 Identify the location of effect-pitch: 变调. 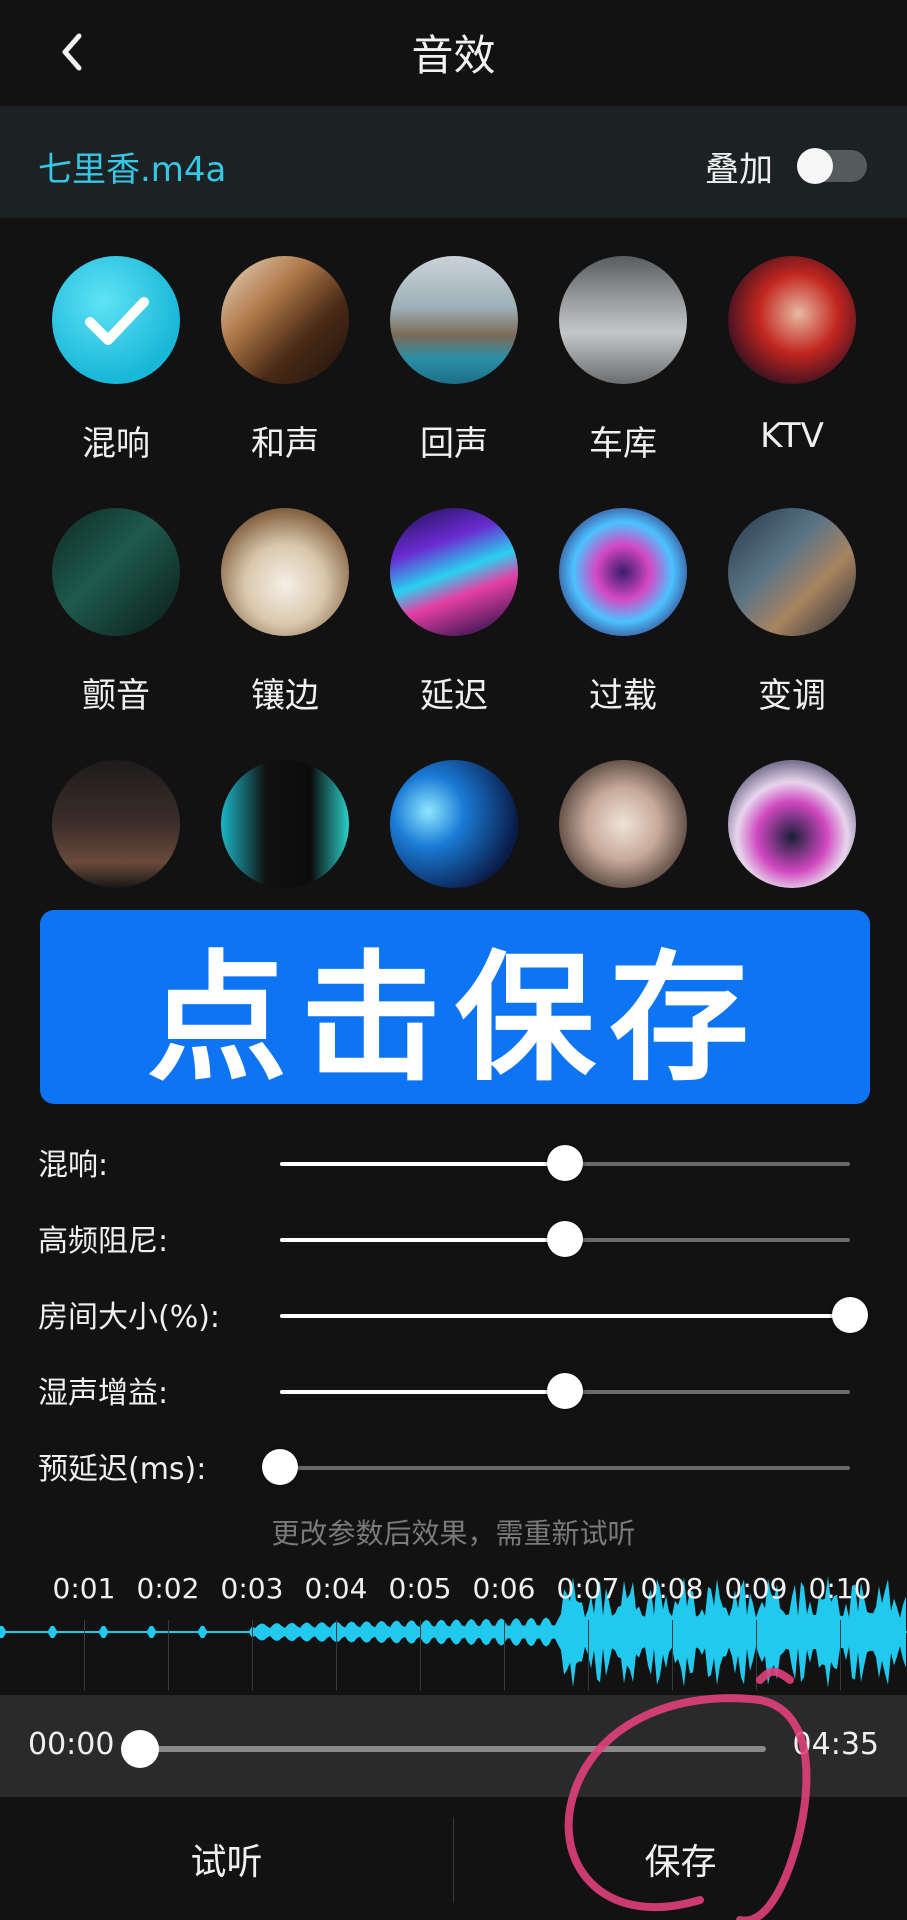
(792, 612).